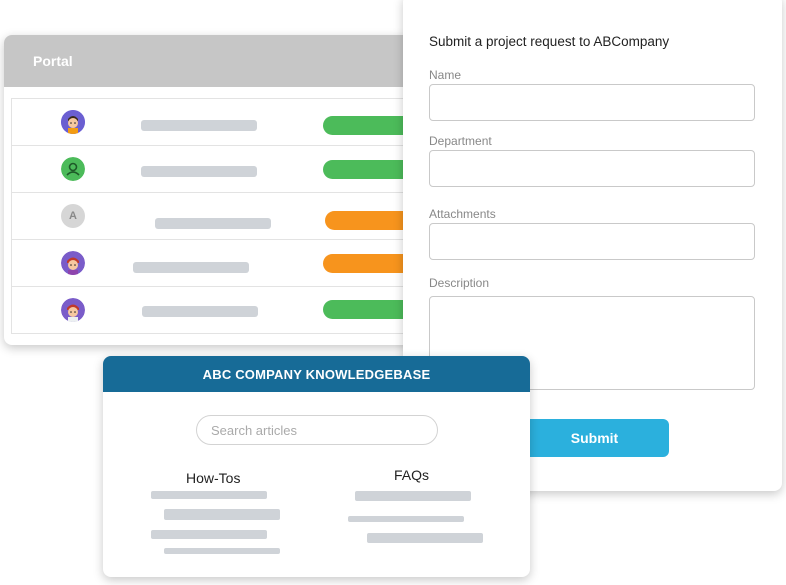  I want to click on faqs-heading: FAQs, so click(411, 475).